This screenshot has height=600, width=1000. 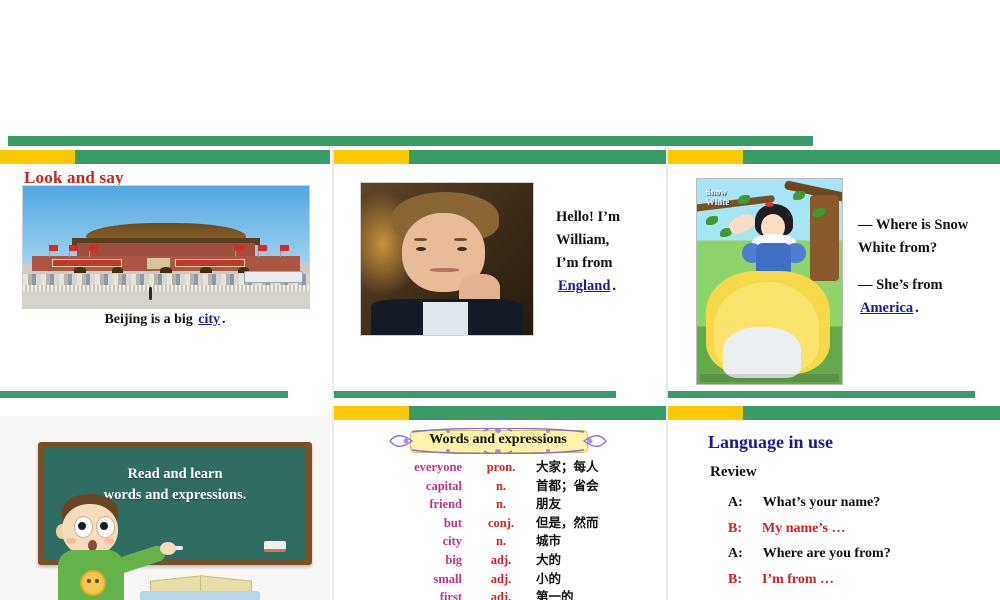 I want to click on speech-line-3: I’m from, so click(x=584, y=263).